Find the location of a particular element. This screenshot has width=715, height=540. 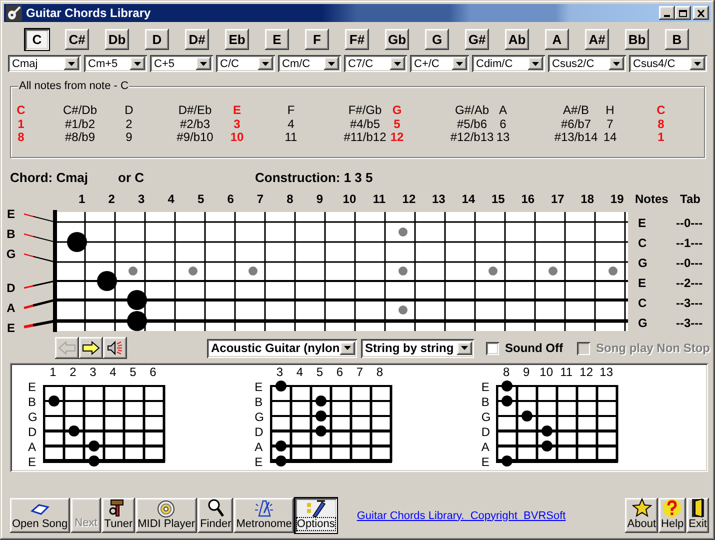

tab-value: --1--- is located at coordinates (689, 243).